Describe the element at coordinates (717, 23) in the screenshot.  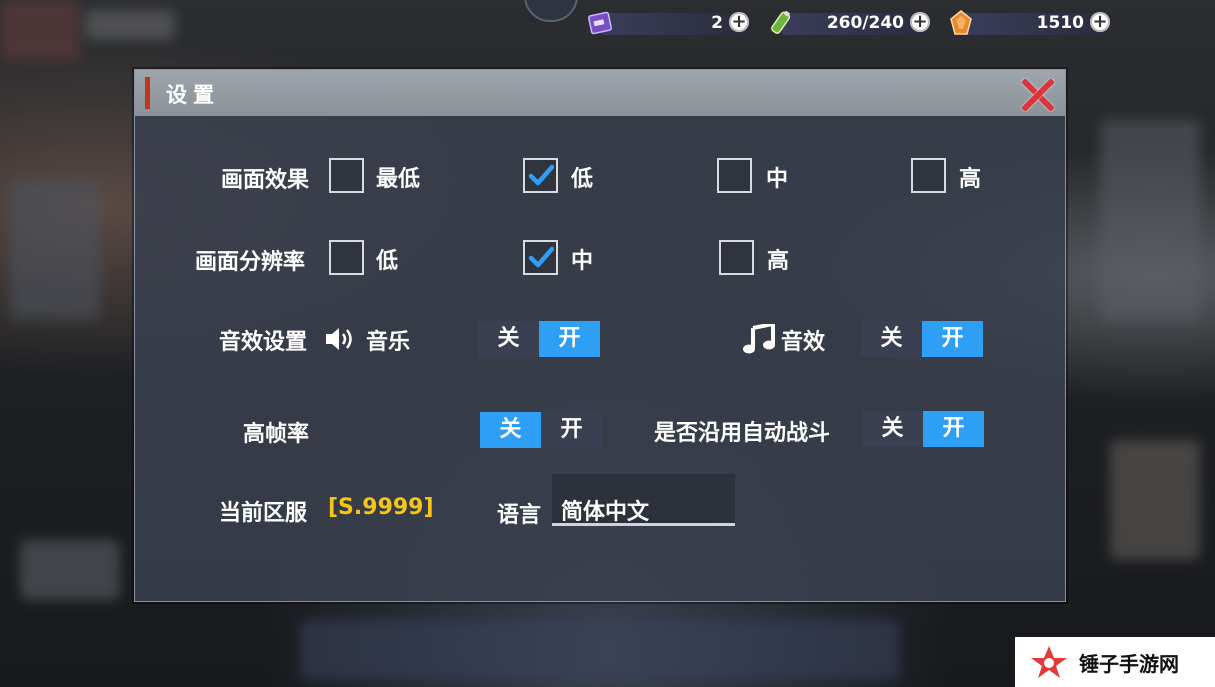
I see `ticket-count: 2` at that location.